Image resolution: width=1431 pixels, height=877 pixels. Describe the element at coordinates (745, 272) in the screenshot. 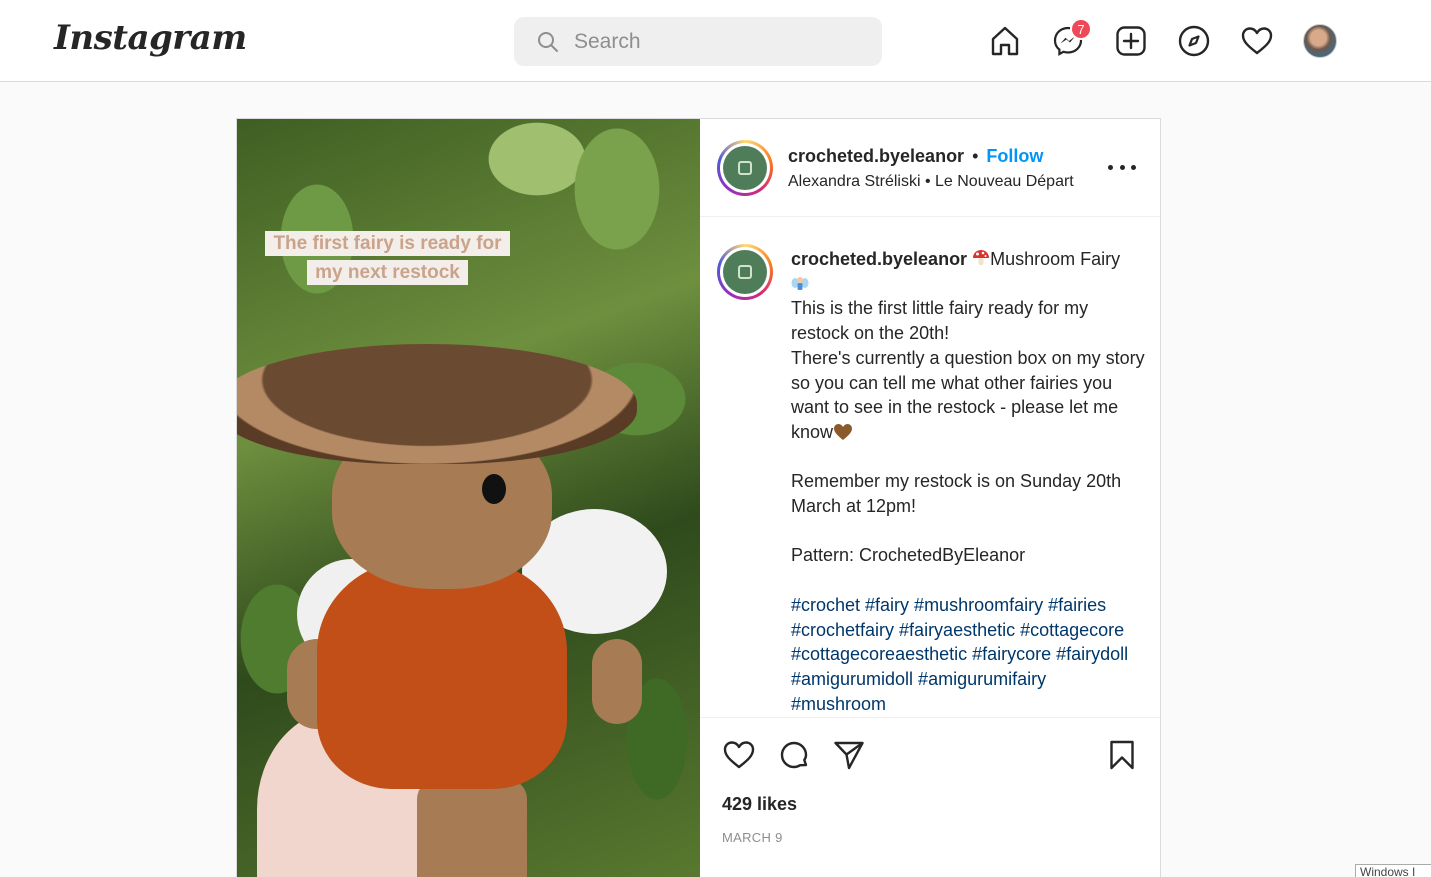

I see `caption-avatar` at that location.